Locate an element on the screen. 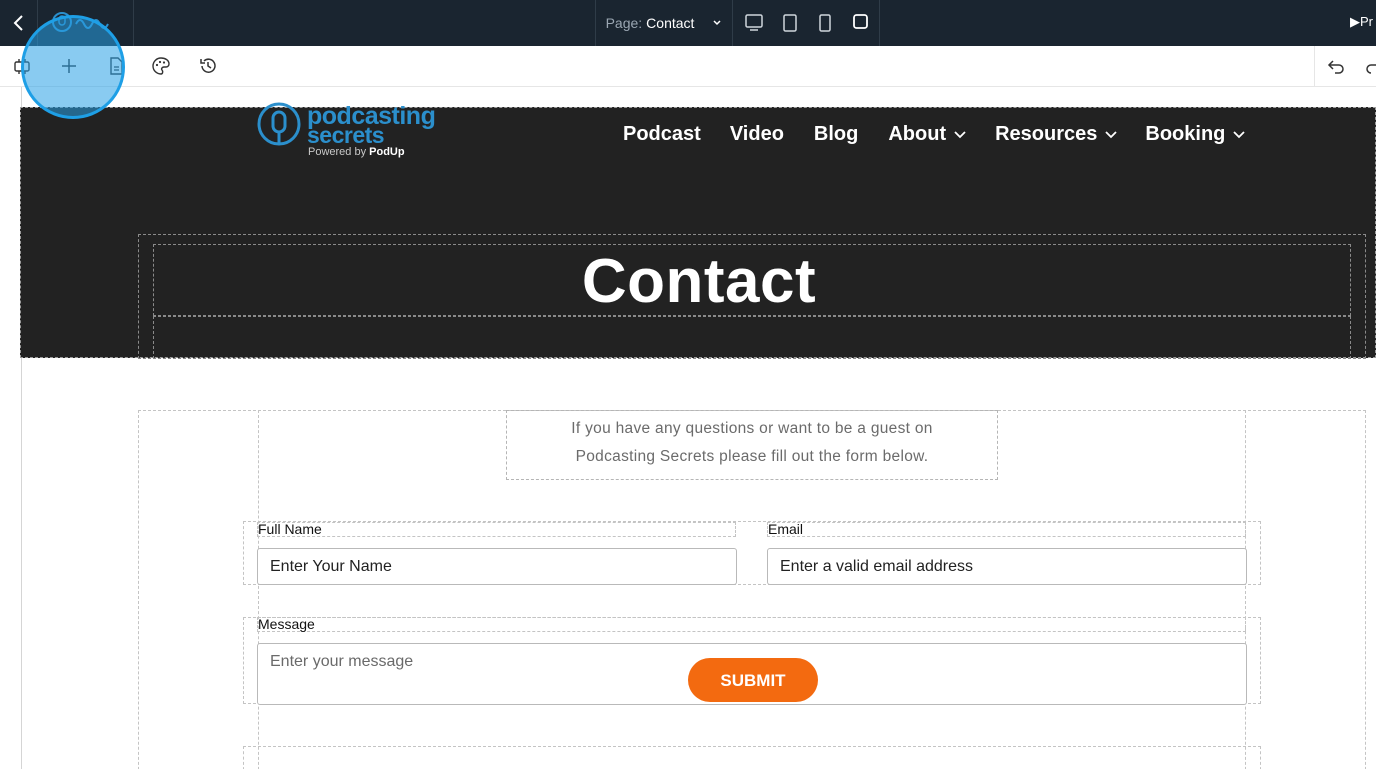 This screenshot has height=769, width=1376. play-icon: ▶ is located at coordinates (1355, 21).